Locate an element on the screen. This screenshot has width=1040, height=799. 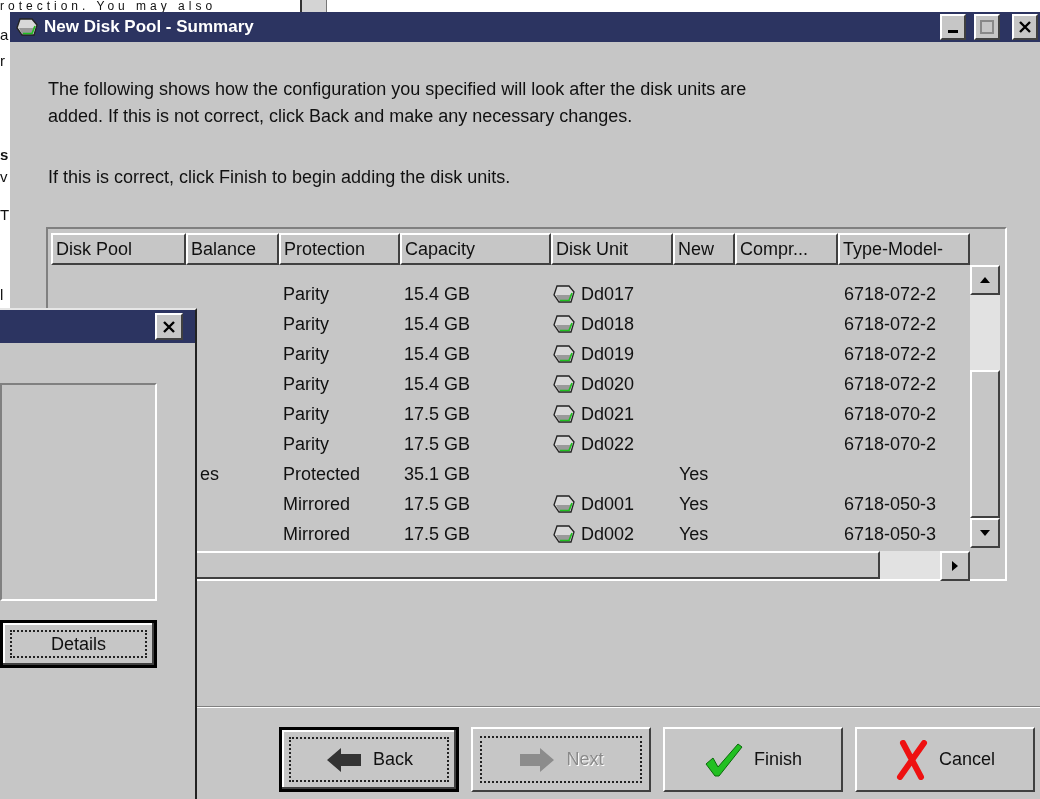
table-cell: Dd022 is located at coordinates (608, 444).